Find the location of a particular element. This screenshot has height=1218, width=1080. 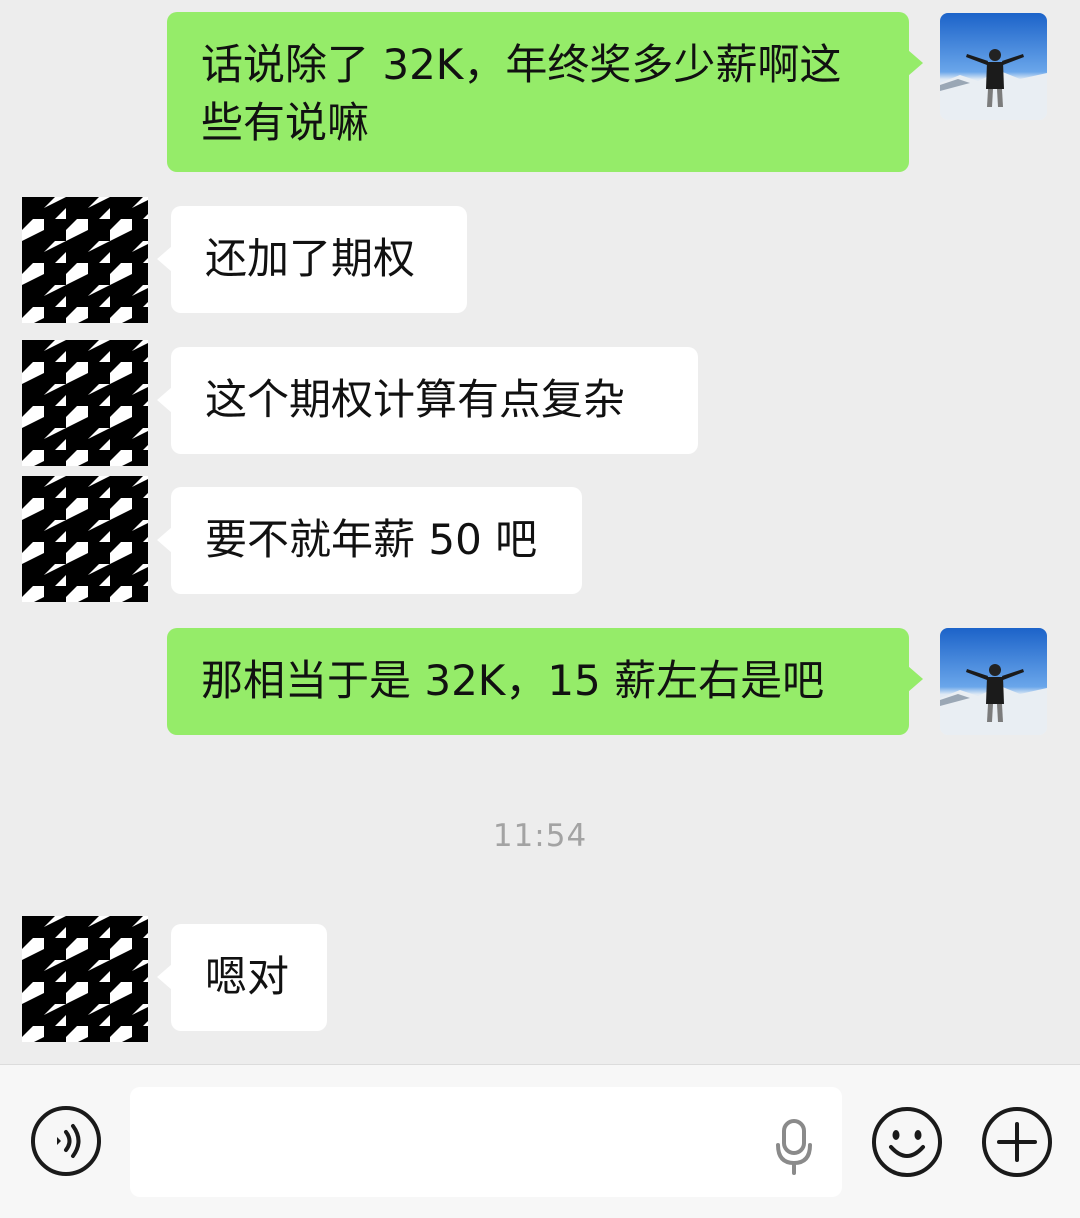

message-text: 那相当于是 32K，15 薪左右是吧 is located at coordinates (513, 680).